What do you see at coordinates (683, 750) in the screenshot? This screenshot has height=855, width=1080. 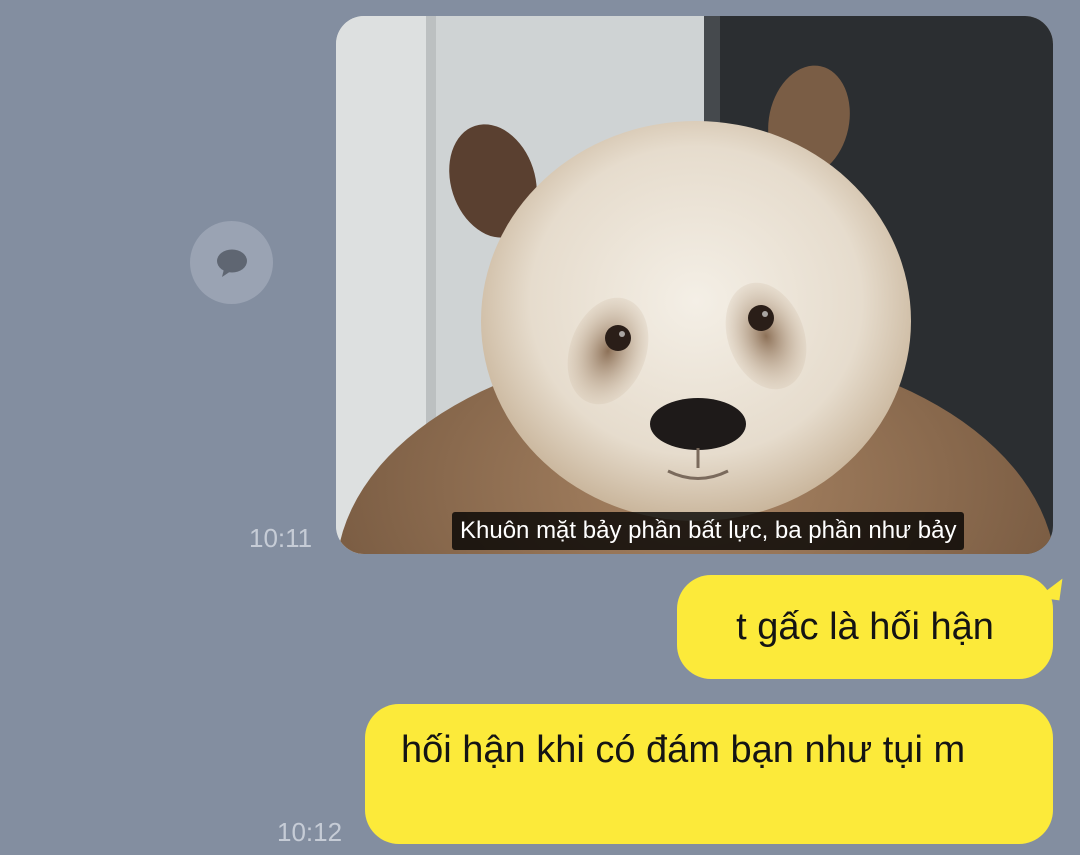 I see `message-text: hối hận khi có đám bạn như tụi m` at bounding box center [683, 750].